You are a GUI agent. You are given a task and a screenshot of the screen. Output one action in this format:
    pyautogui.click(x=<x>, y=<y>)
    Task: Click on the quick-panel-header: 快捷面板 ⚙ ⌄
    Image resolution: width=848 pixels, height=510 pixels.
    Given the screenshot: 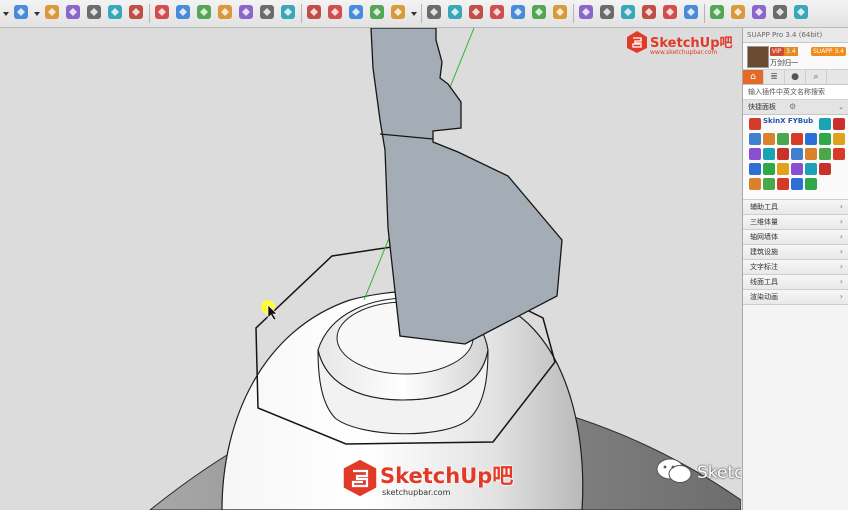 What is the action you would take?
    pyautogui.click(x=795, y=107)
    